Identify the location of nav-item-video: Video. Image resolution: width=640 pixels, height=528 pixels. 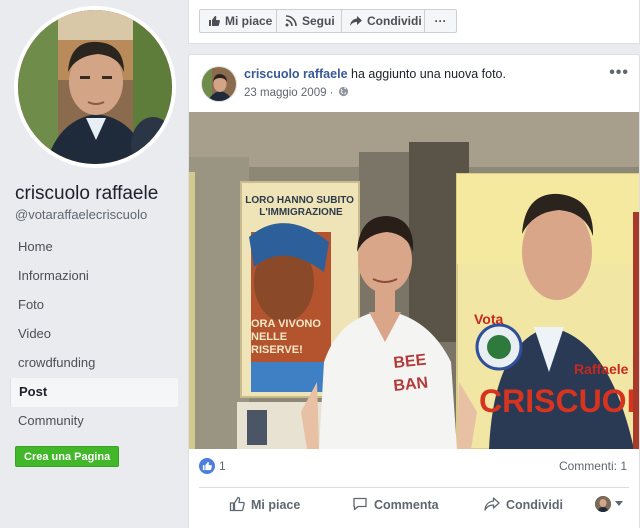
(94, 334).